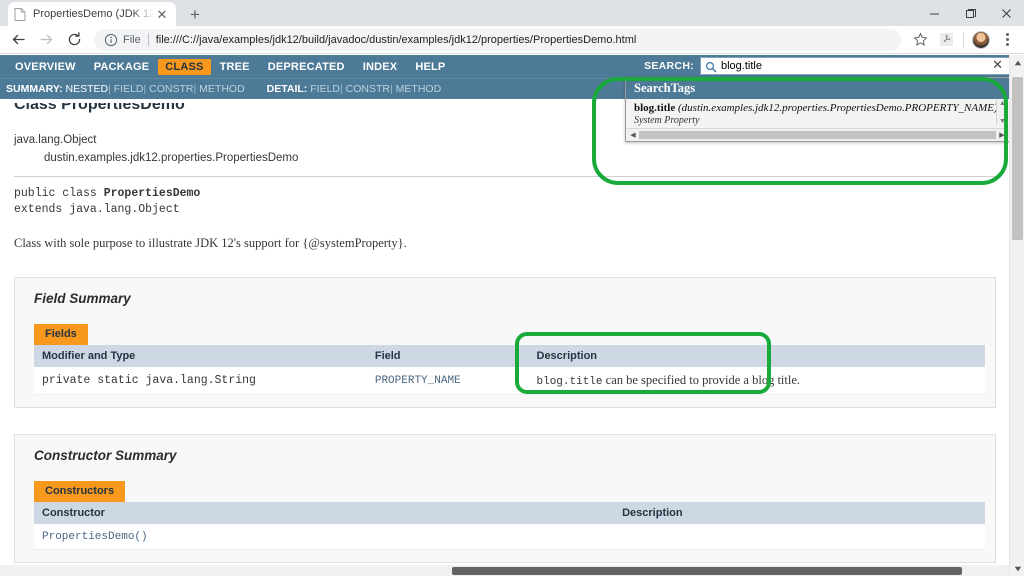 The width and height of the screenshot is (1024, 576). Describe the element at coordinates (18, 40) in the screenshot. I see `back-button` at that location.